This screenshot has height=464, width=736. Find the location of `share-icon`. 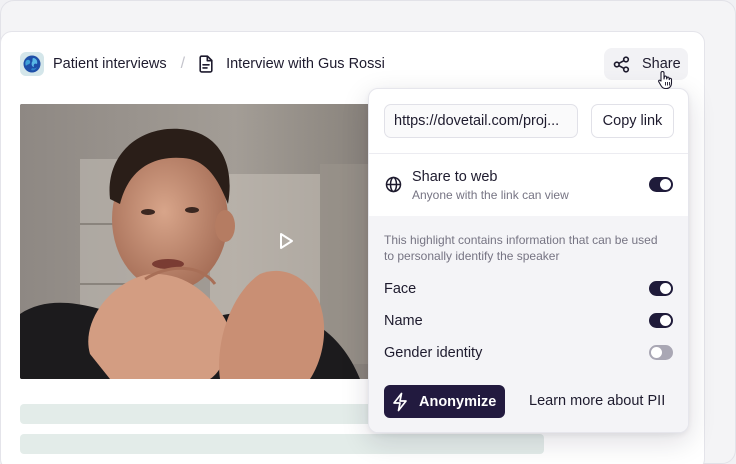

share-icon is located at coordinates (621, 64).